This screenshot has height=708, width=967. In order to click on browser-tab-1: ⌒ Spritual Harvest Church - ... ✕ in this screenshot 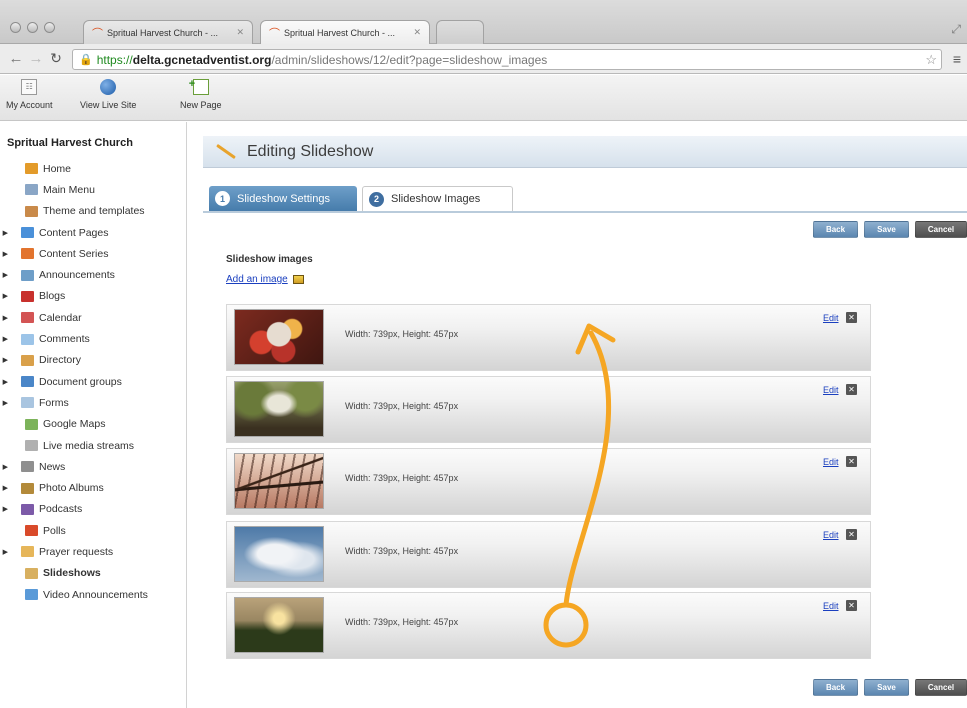, I will do `click(168, 32)`.